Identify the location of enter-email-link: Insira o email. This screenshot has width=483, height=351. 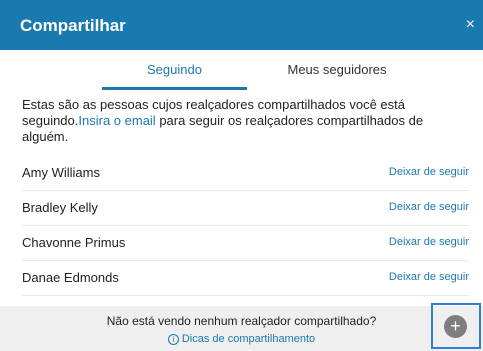
(116, 120).